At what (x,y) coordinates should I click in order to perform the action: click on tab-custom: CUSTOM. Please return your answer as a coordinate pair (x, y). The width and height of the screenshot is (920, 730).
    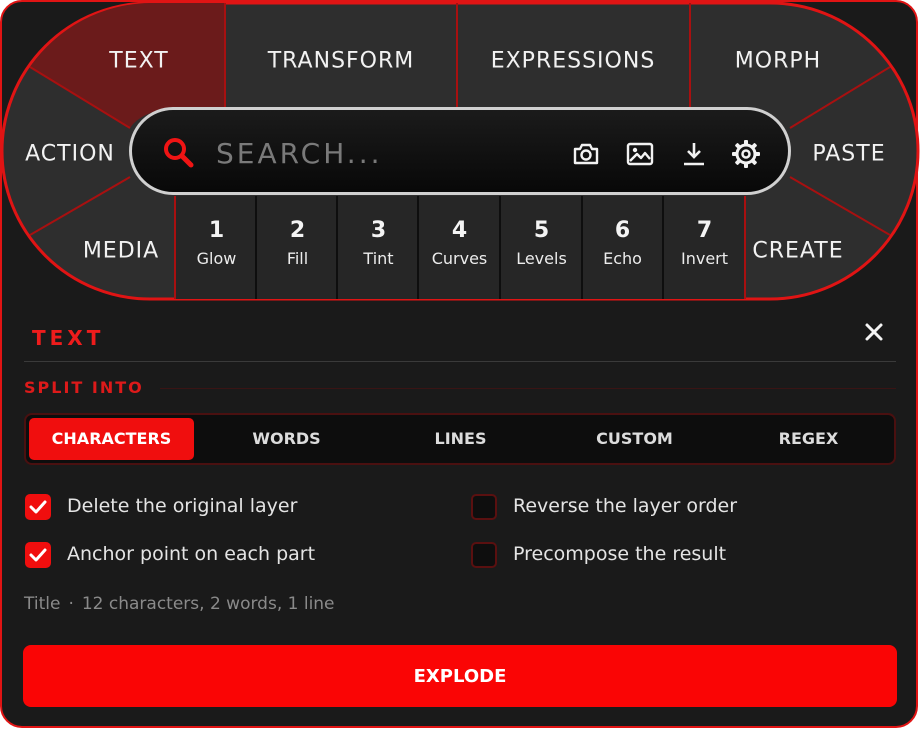
    Looking at the image, I should click on (634, 439).